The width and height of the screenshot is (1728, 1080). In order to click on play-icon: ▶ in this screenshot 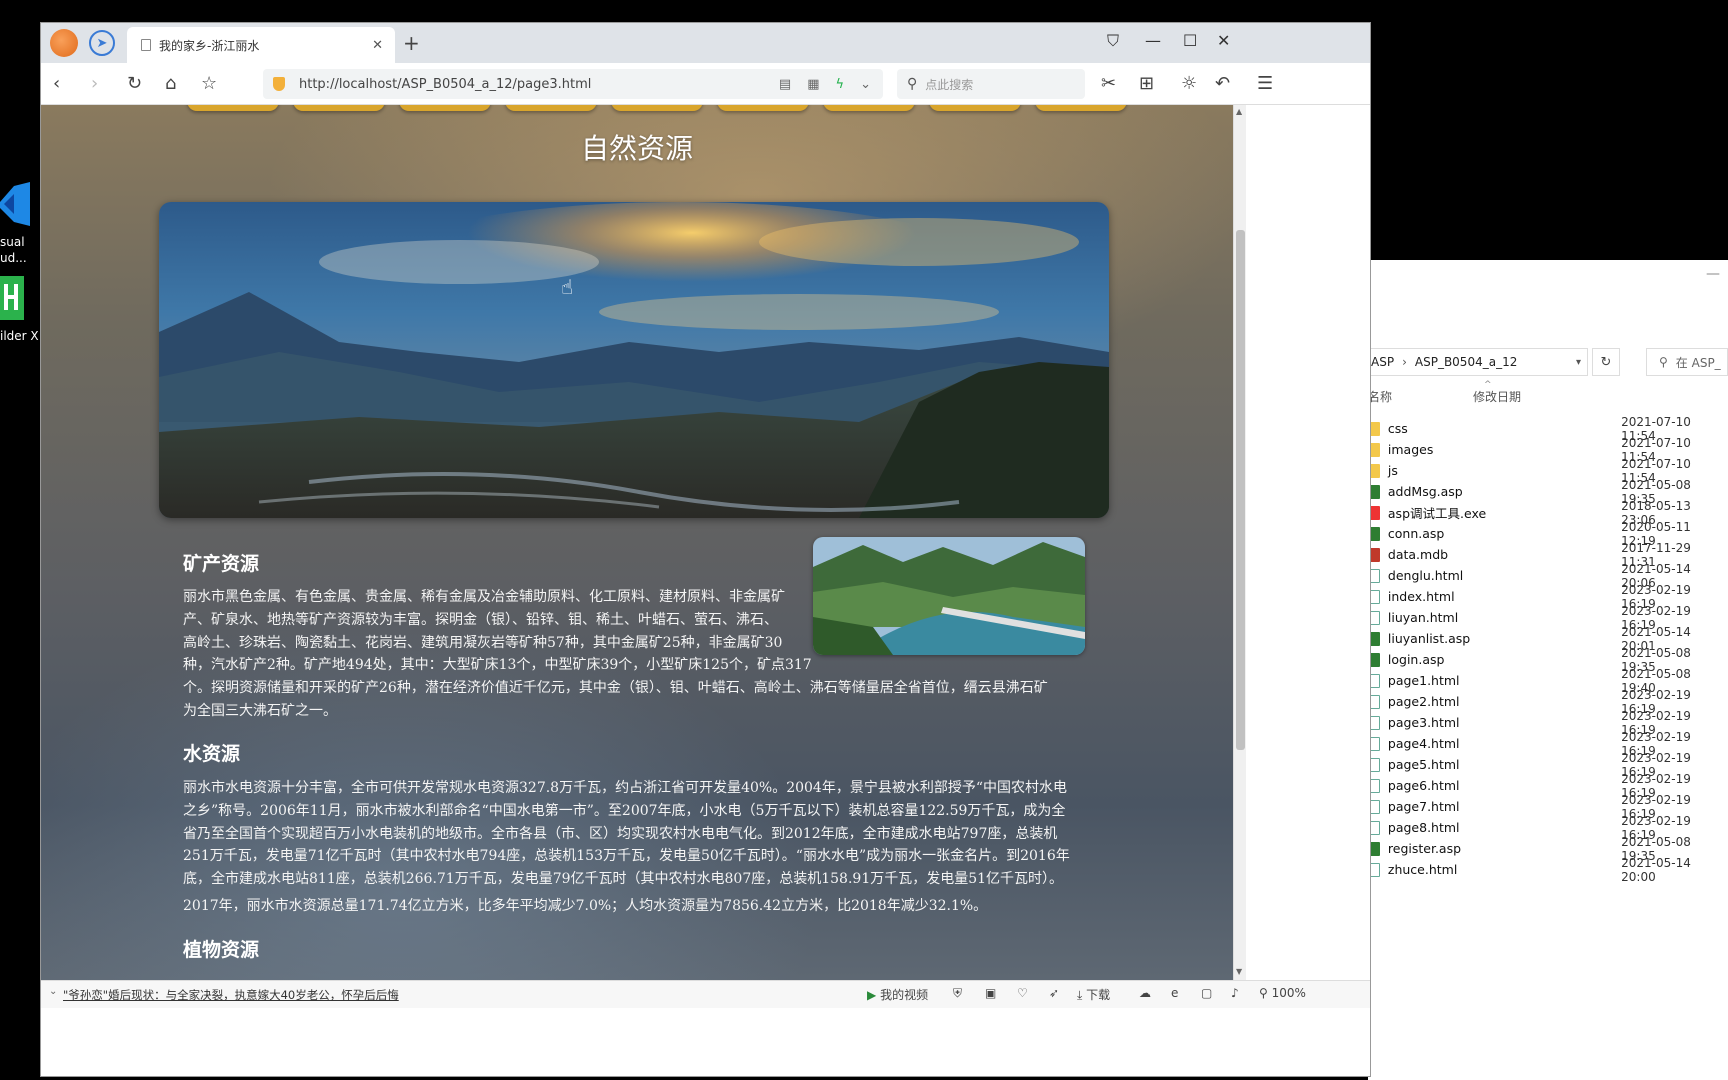, I will do `click(872, 995)`.